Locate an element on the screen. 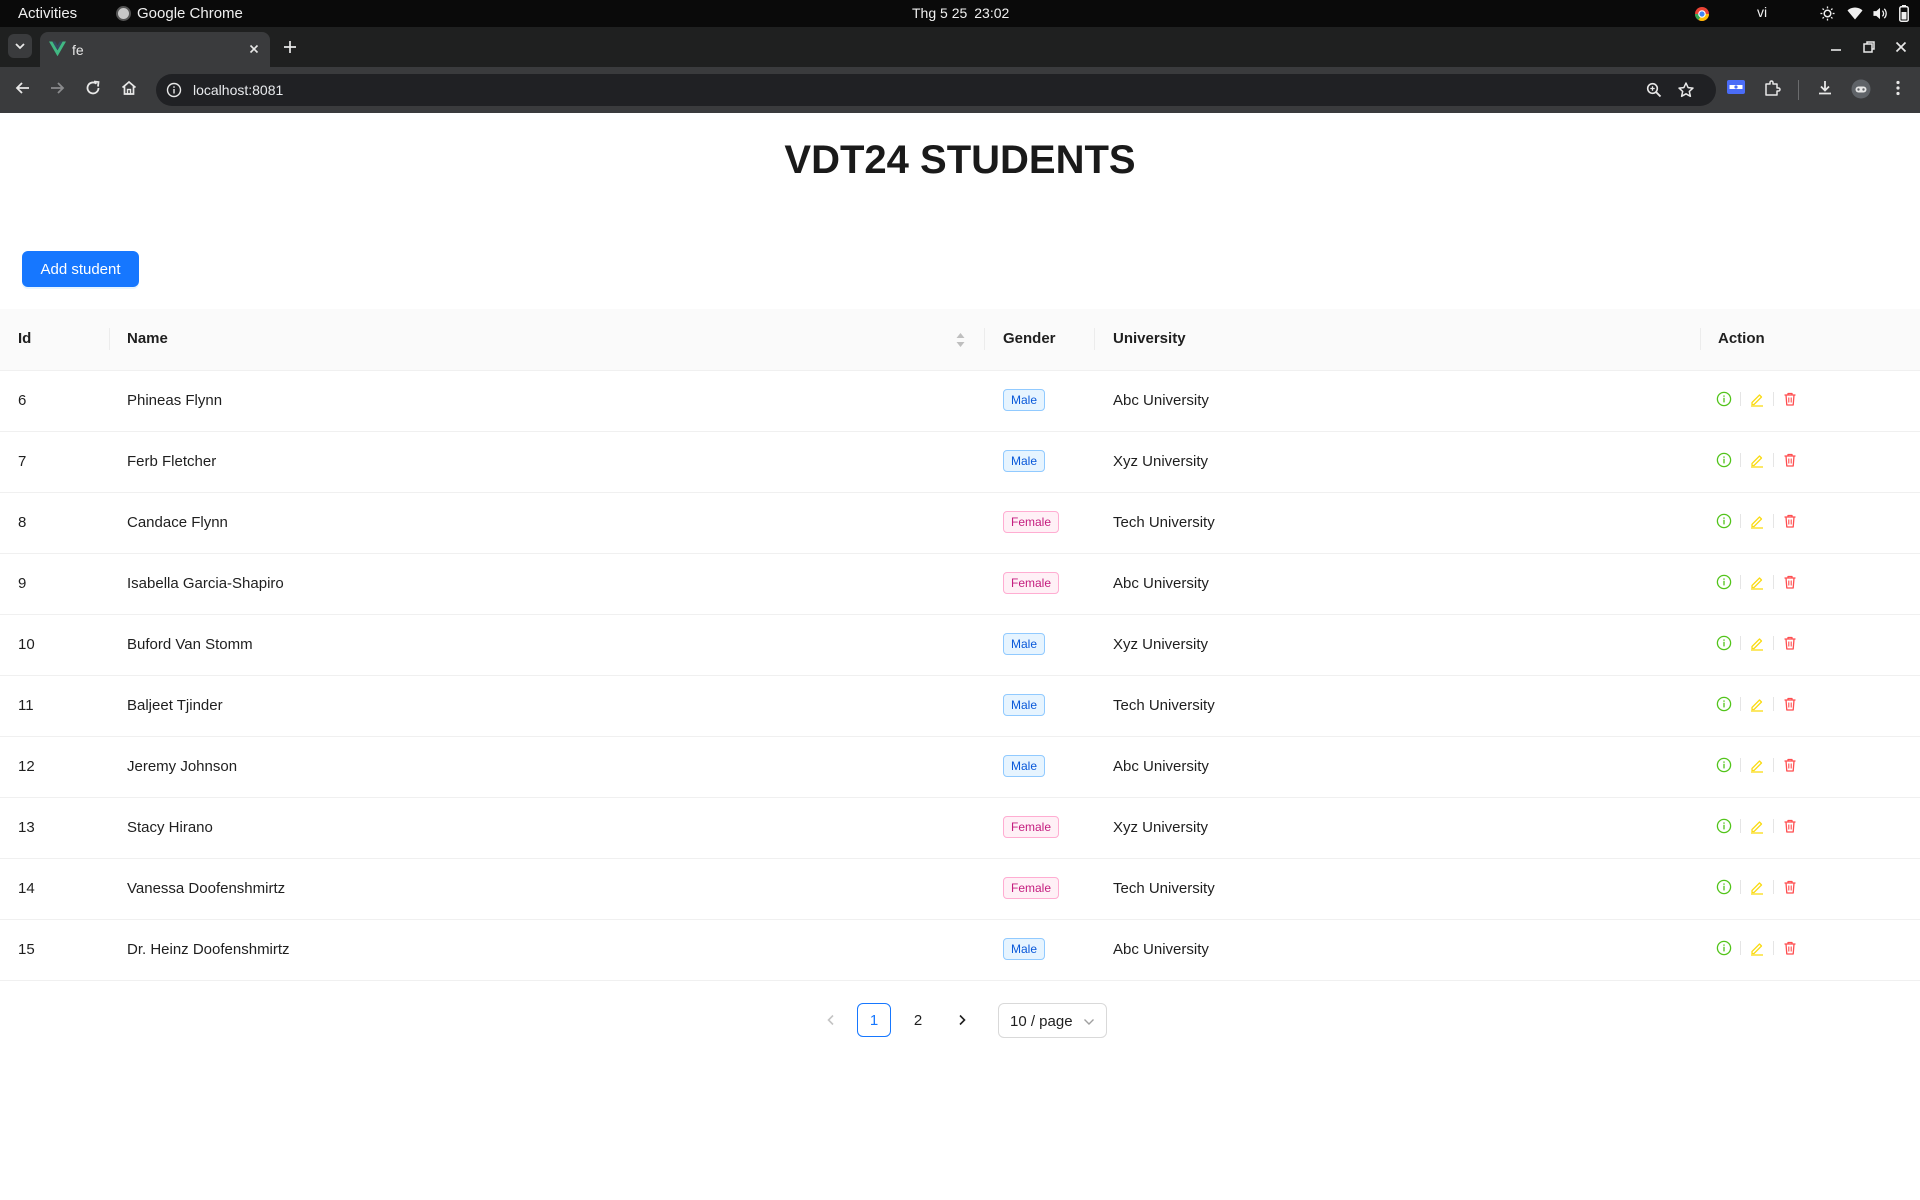 This screenshot has height=1200, width=1920. tab-close-icon is located at coordinates (254, 49).